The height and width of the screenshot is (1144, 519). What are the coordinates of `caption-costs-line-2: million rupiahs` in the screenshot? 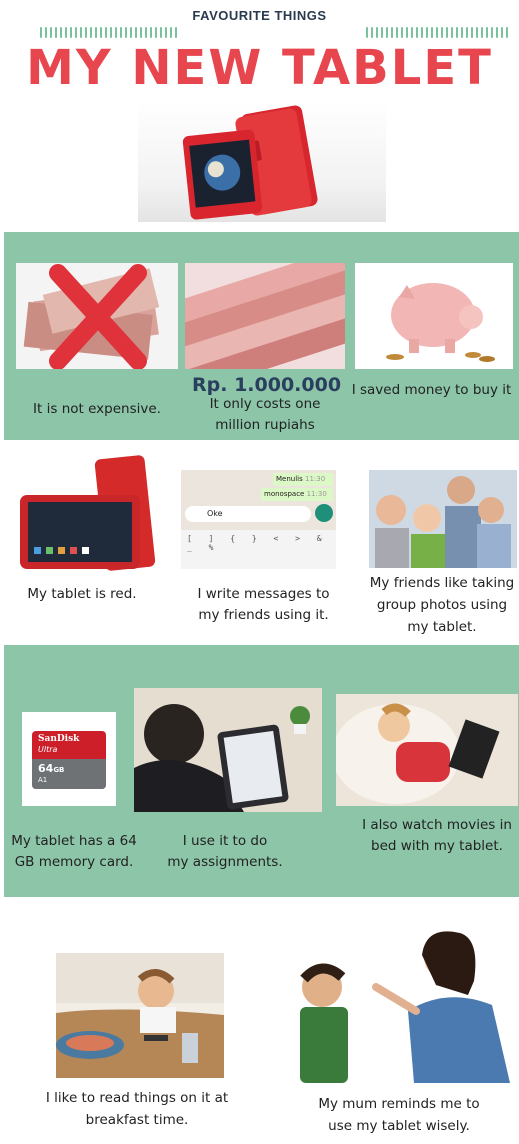 It's located at (265, 425).